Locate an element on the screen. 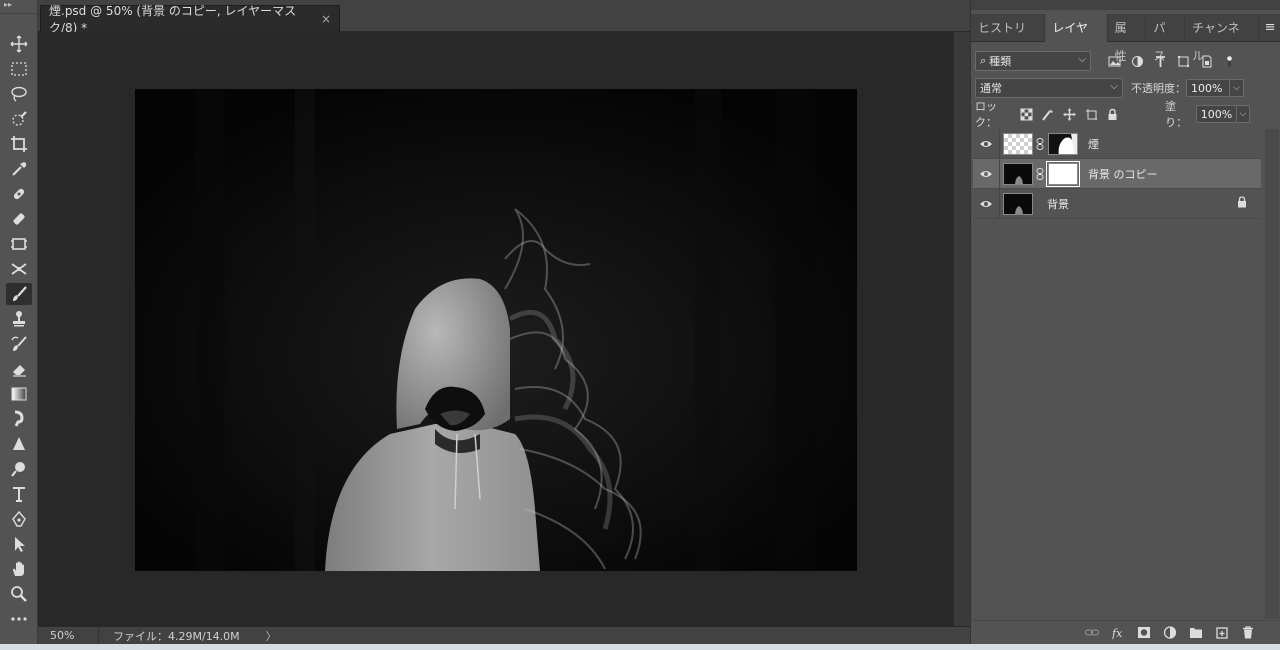 The width and height of the screenshot is (1280, 650). lock-icon is located at coordinates (1242, 203).